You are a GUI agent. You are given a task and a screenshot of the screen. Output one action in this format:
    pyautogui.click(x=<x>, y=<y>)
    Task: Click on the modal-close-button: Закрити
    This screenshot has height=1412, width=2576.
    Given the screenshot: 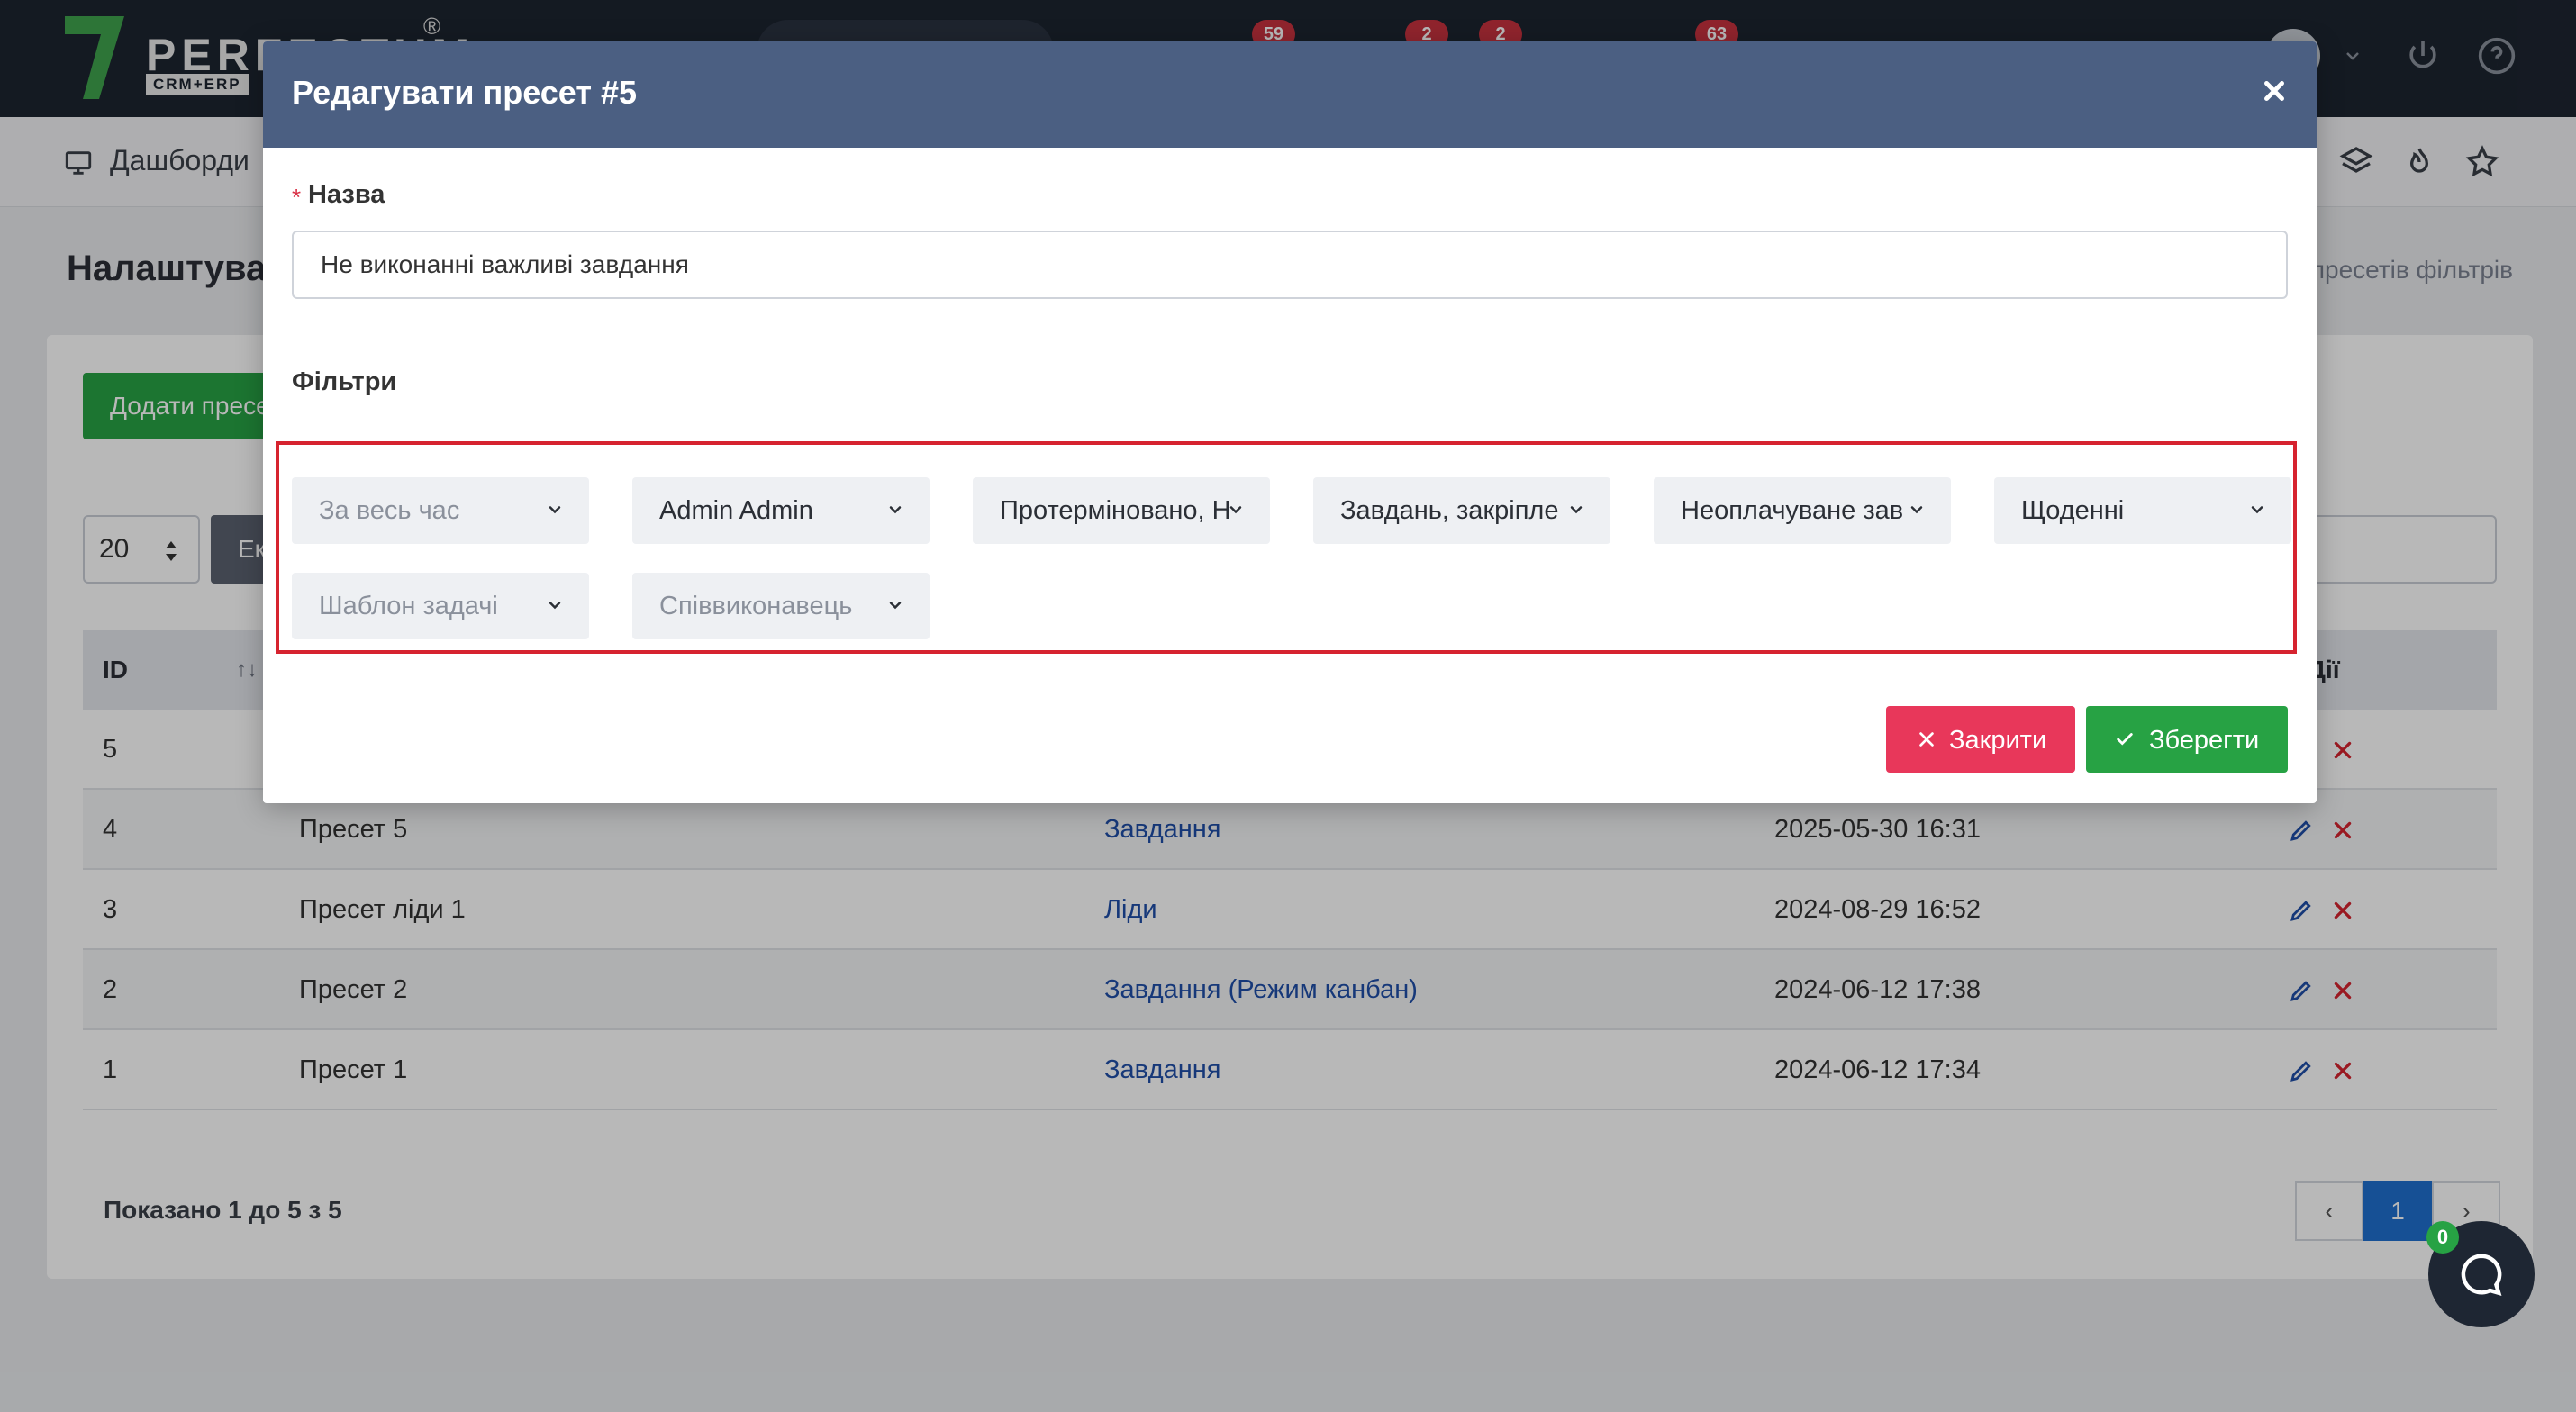 What is the action you would take?
    pyautogui.click(x=1980, y=739)
    